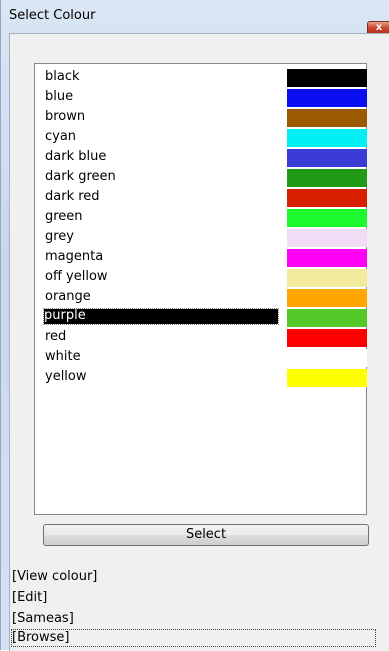  I want to click on list-item-magenta: magenta, so click(202, 257).